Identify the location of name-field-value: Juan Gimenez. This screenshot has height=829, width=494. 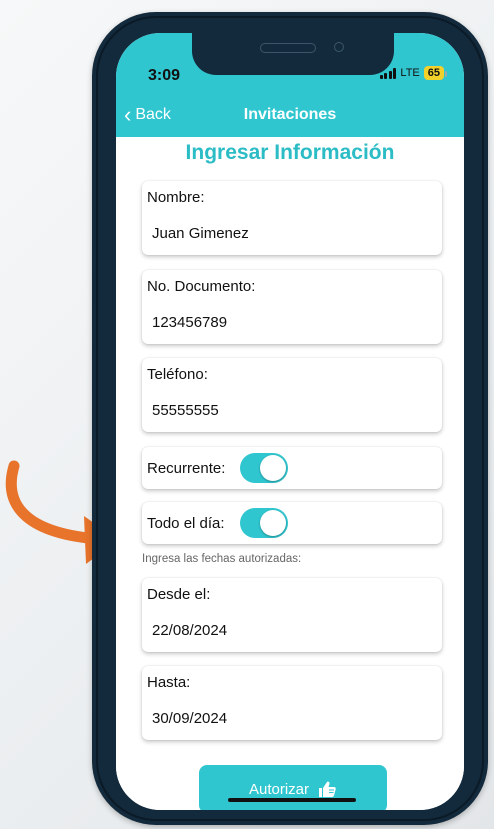
(200, 233).